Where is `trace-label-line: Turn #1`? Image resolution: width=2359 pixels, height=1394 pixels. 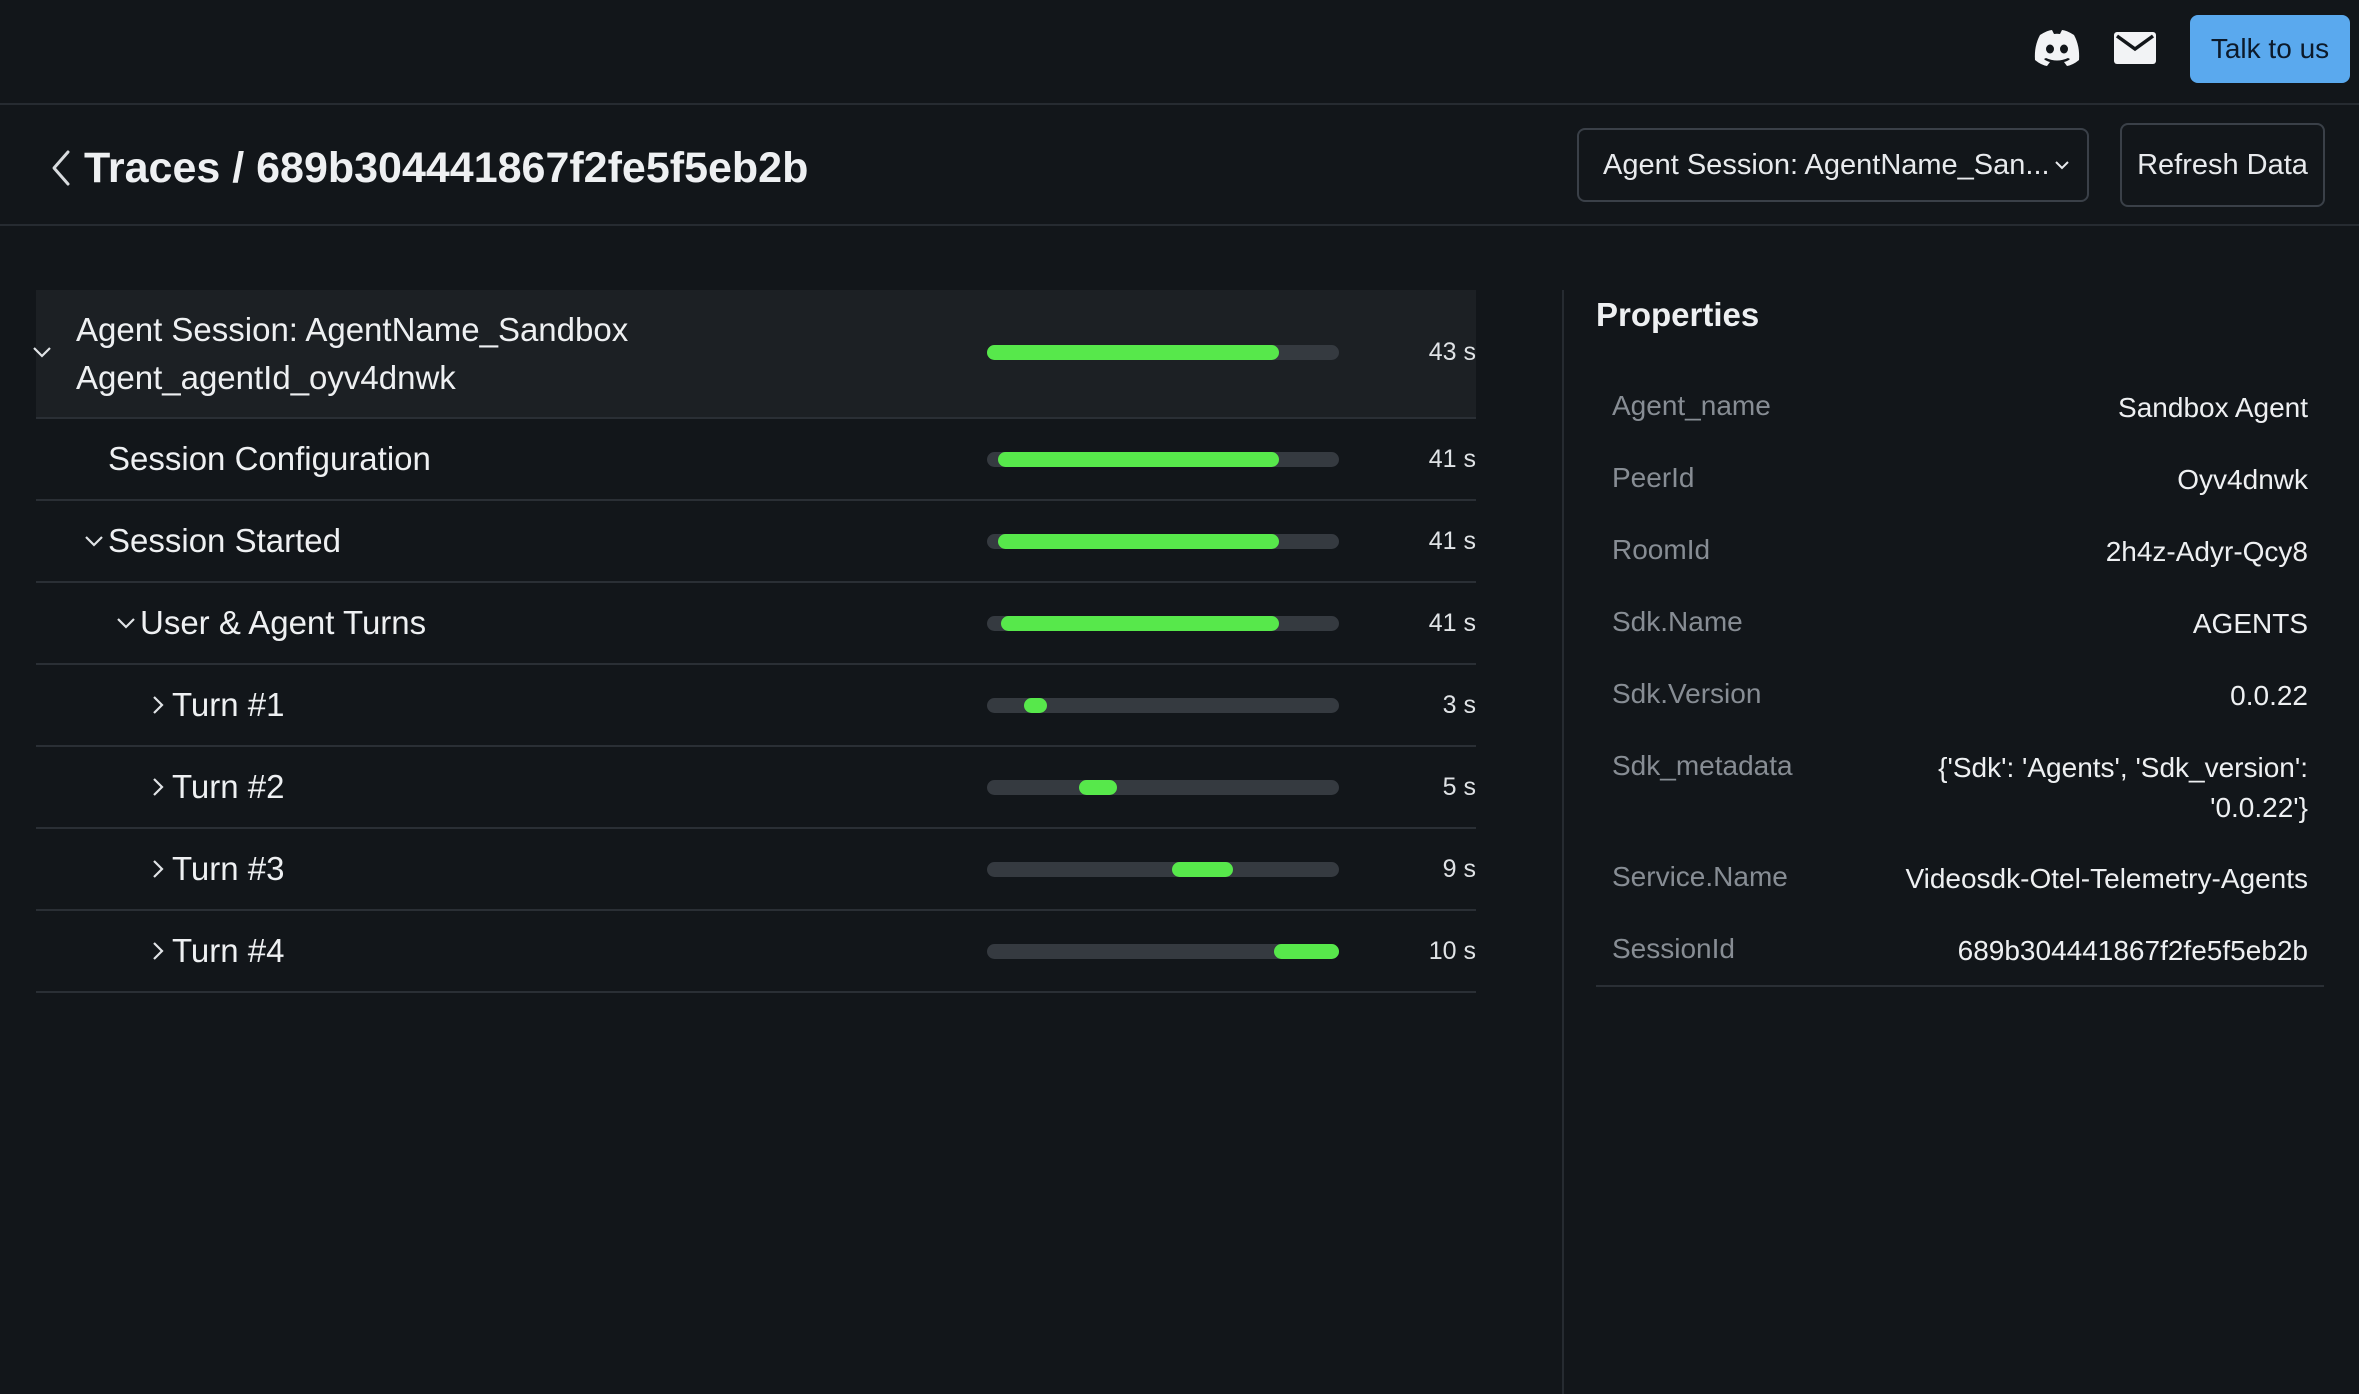 trace-label-line: Turn #1 is located at coordinates (228, 704).